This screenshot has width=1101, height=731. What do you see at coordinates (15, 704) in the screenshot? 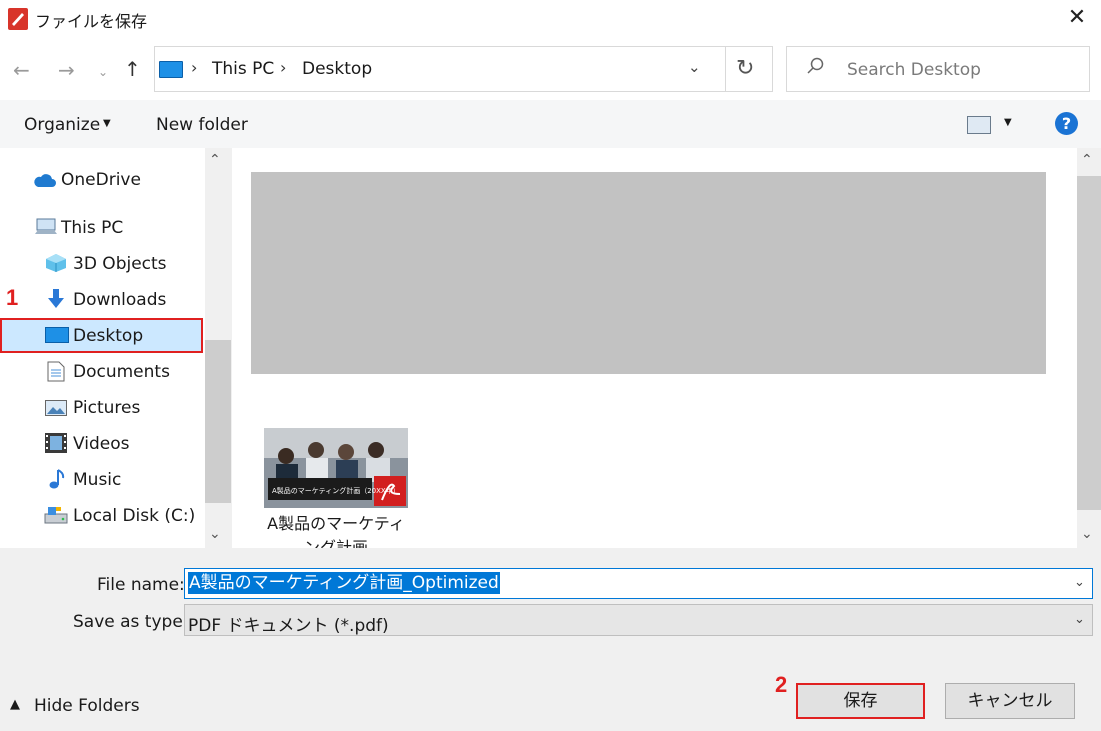
I see `chevron-up-icon: ▲` at bounding box center [15, 704].